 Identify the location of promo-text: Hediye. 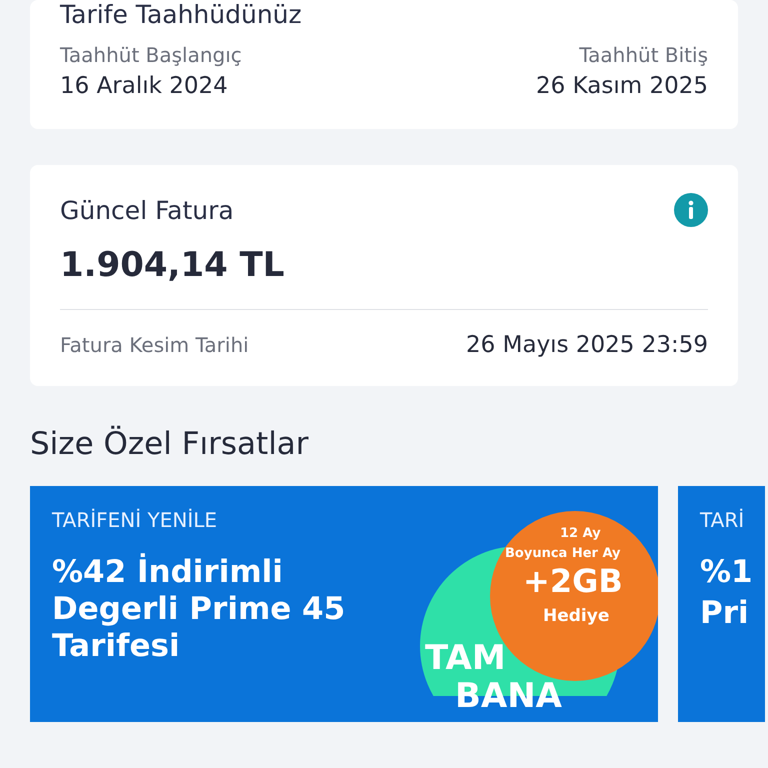
(576, 616).